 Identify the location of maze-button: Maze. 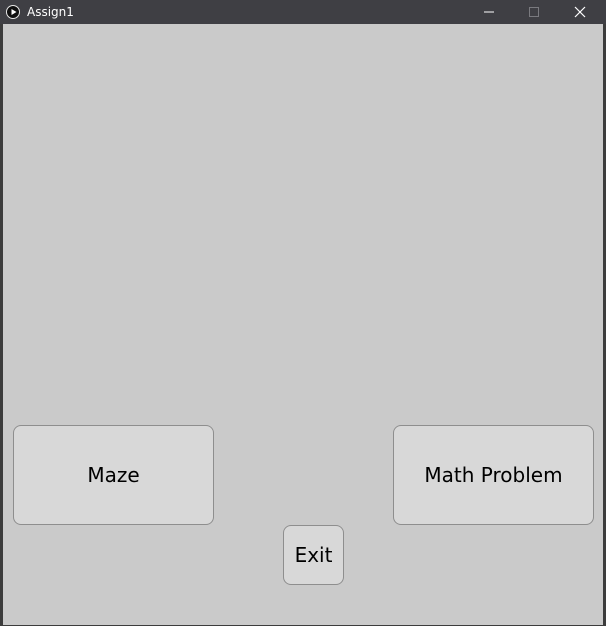
(113, 475).